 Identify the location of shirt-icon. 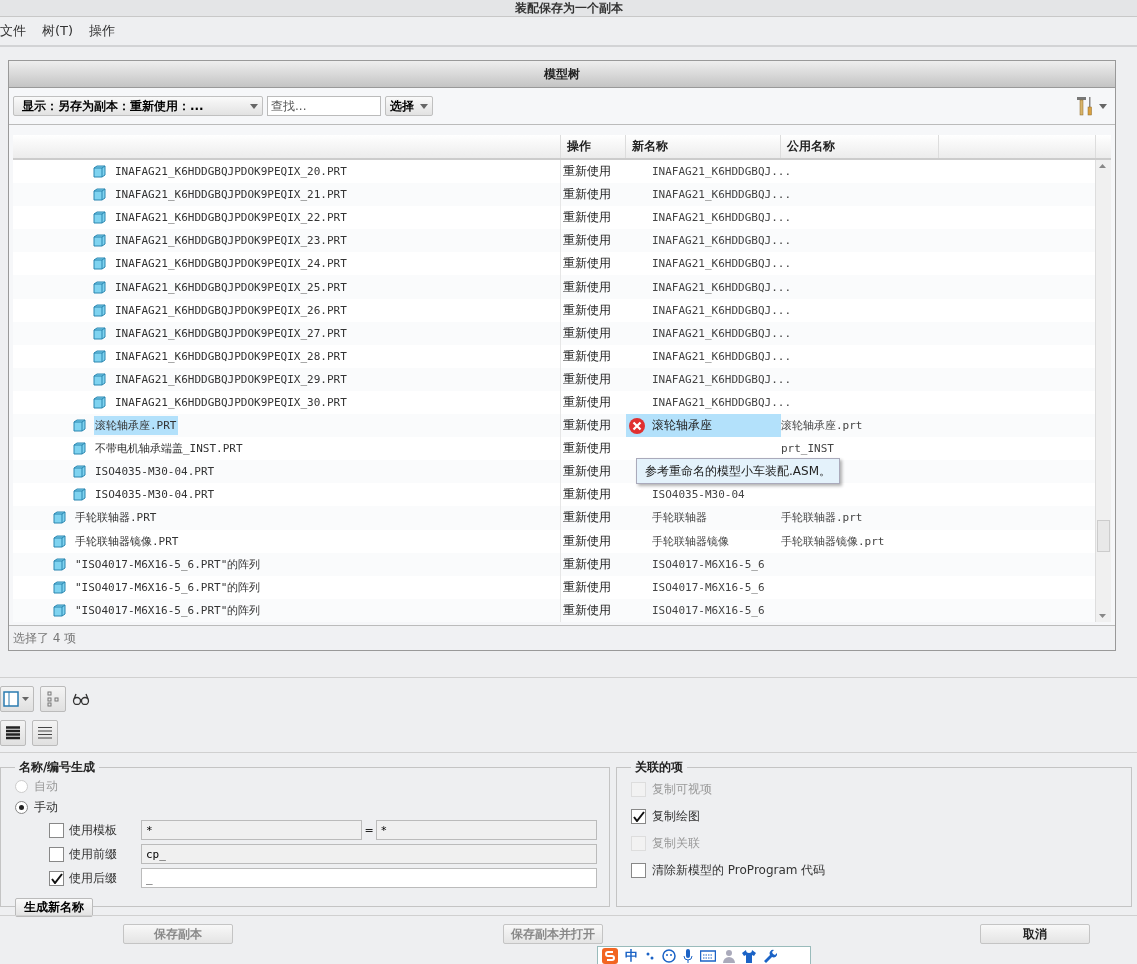
(749, 956).